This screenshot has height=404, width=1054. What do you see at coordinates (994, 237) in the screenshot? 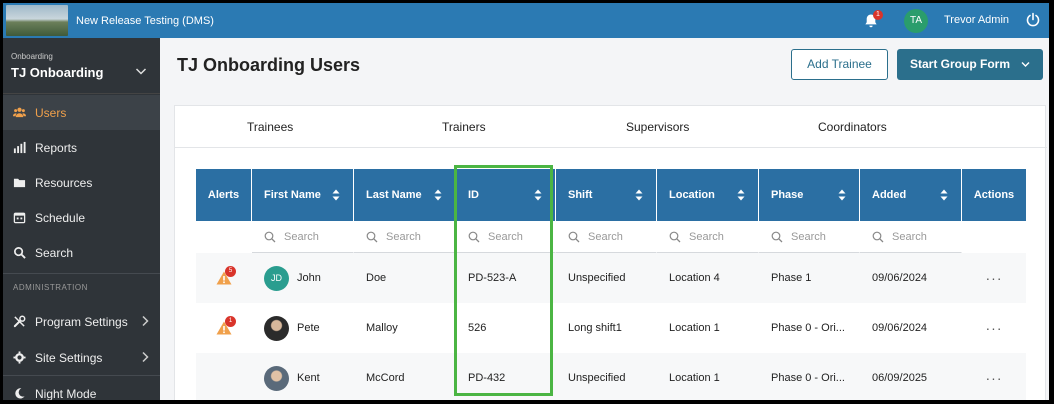
I see `filter-cell-empty` at bounding box center [994, 237].